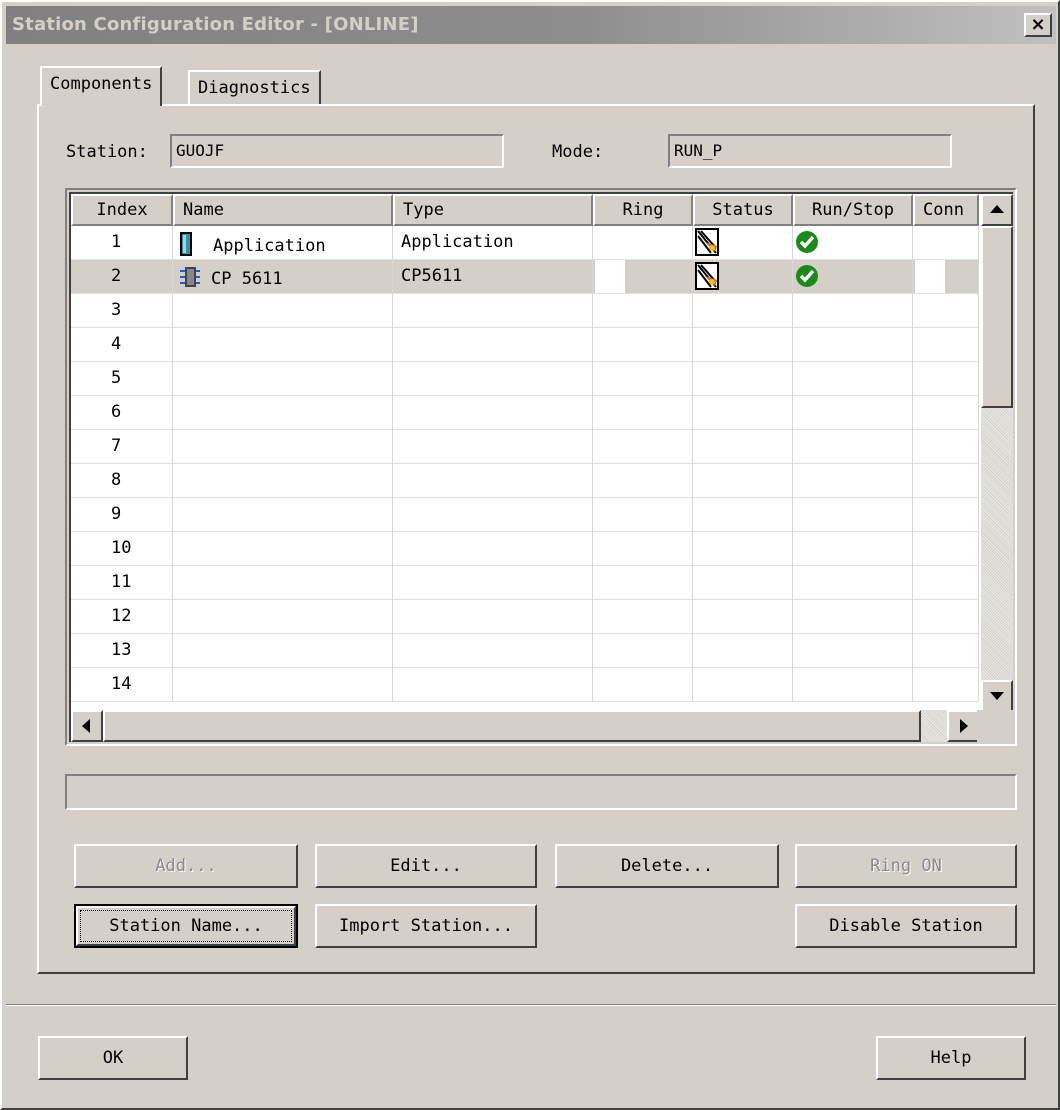  What do you see at coordinates (493, 210) in the screenshot?
I see `column-header-type: Type` at bounding box center [493, 210].